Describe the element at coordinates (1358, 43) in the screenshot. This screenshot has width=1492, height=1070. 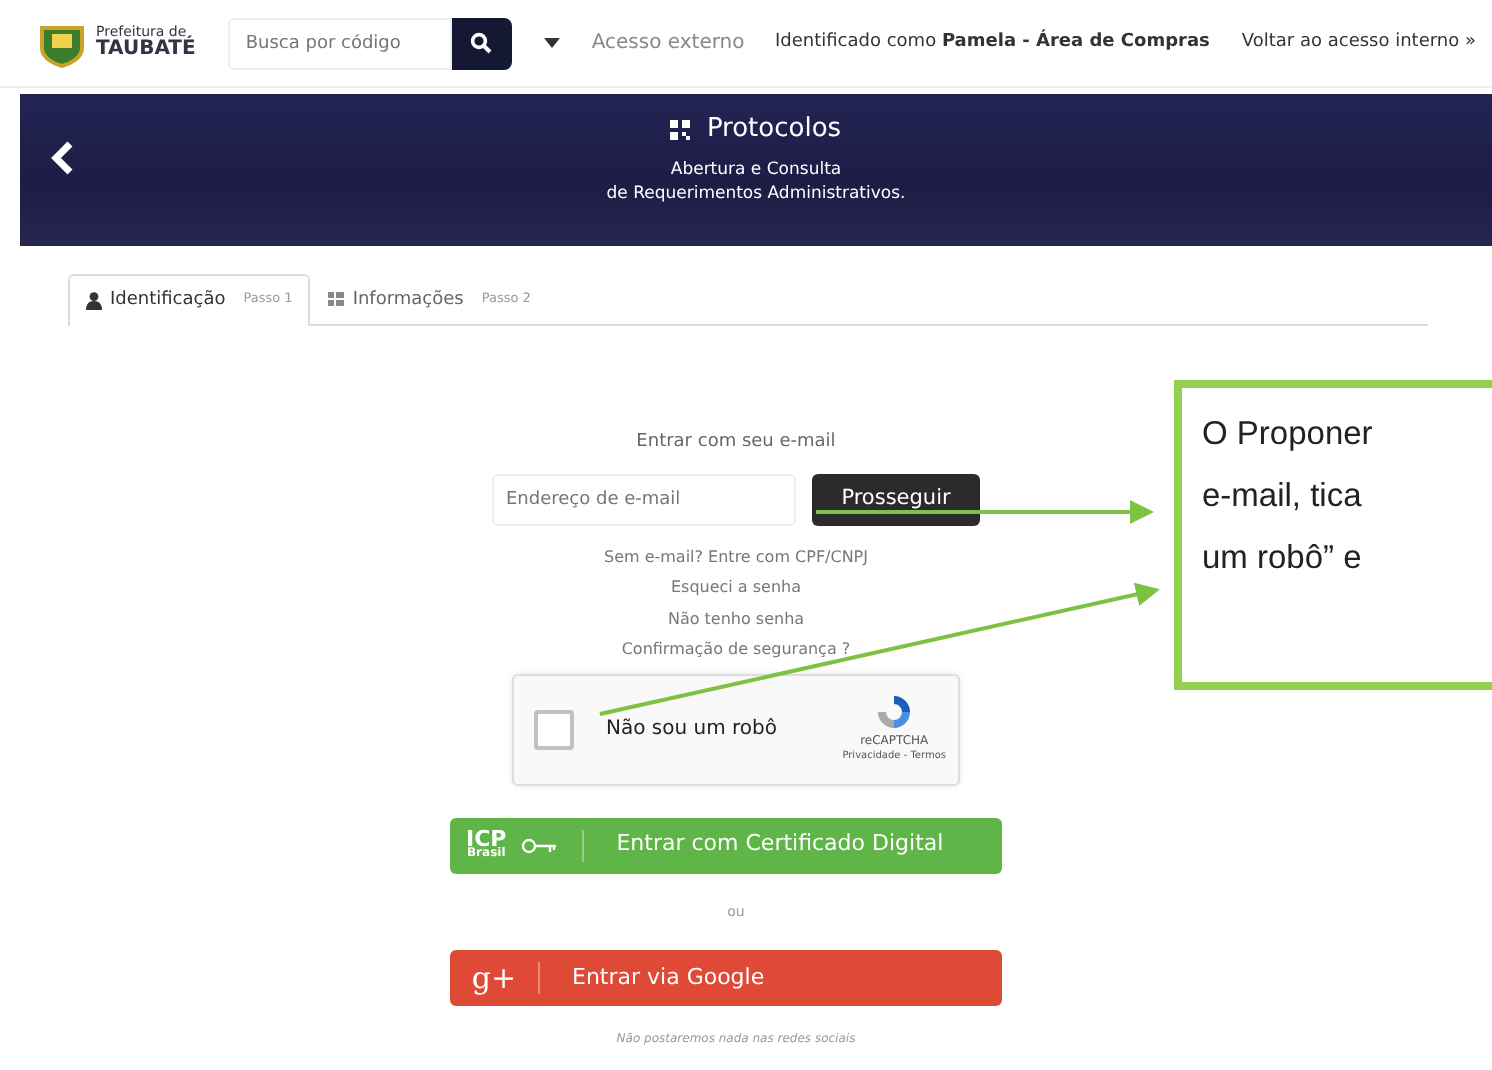
I see `back-link: Voltar ao acesso interno »` at that location.